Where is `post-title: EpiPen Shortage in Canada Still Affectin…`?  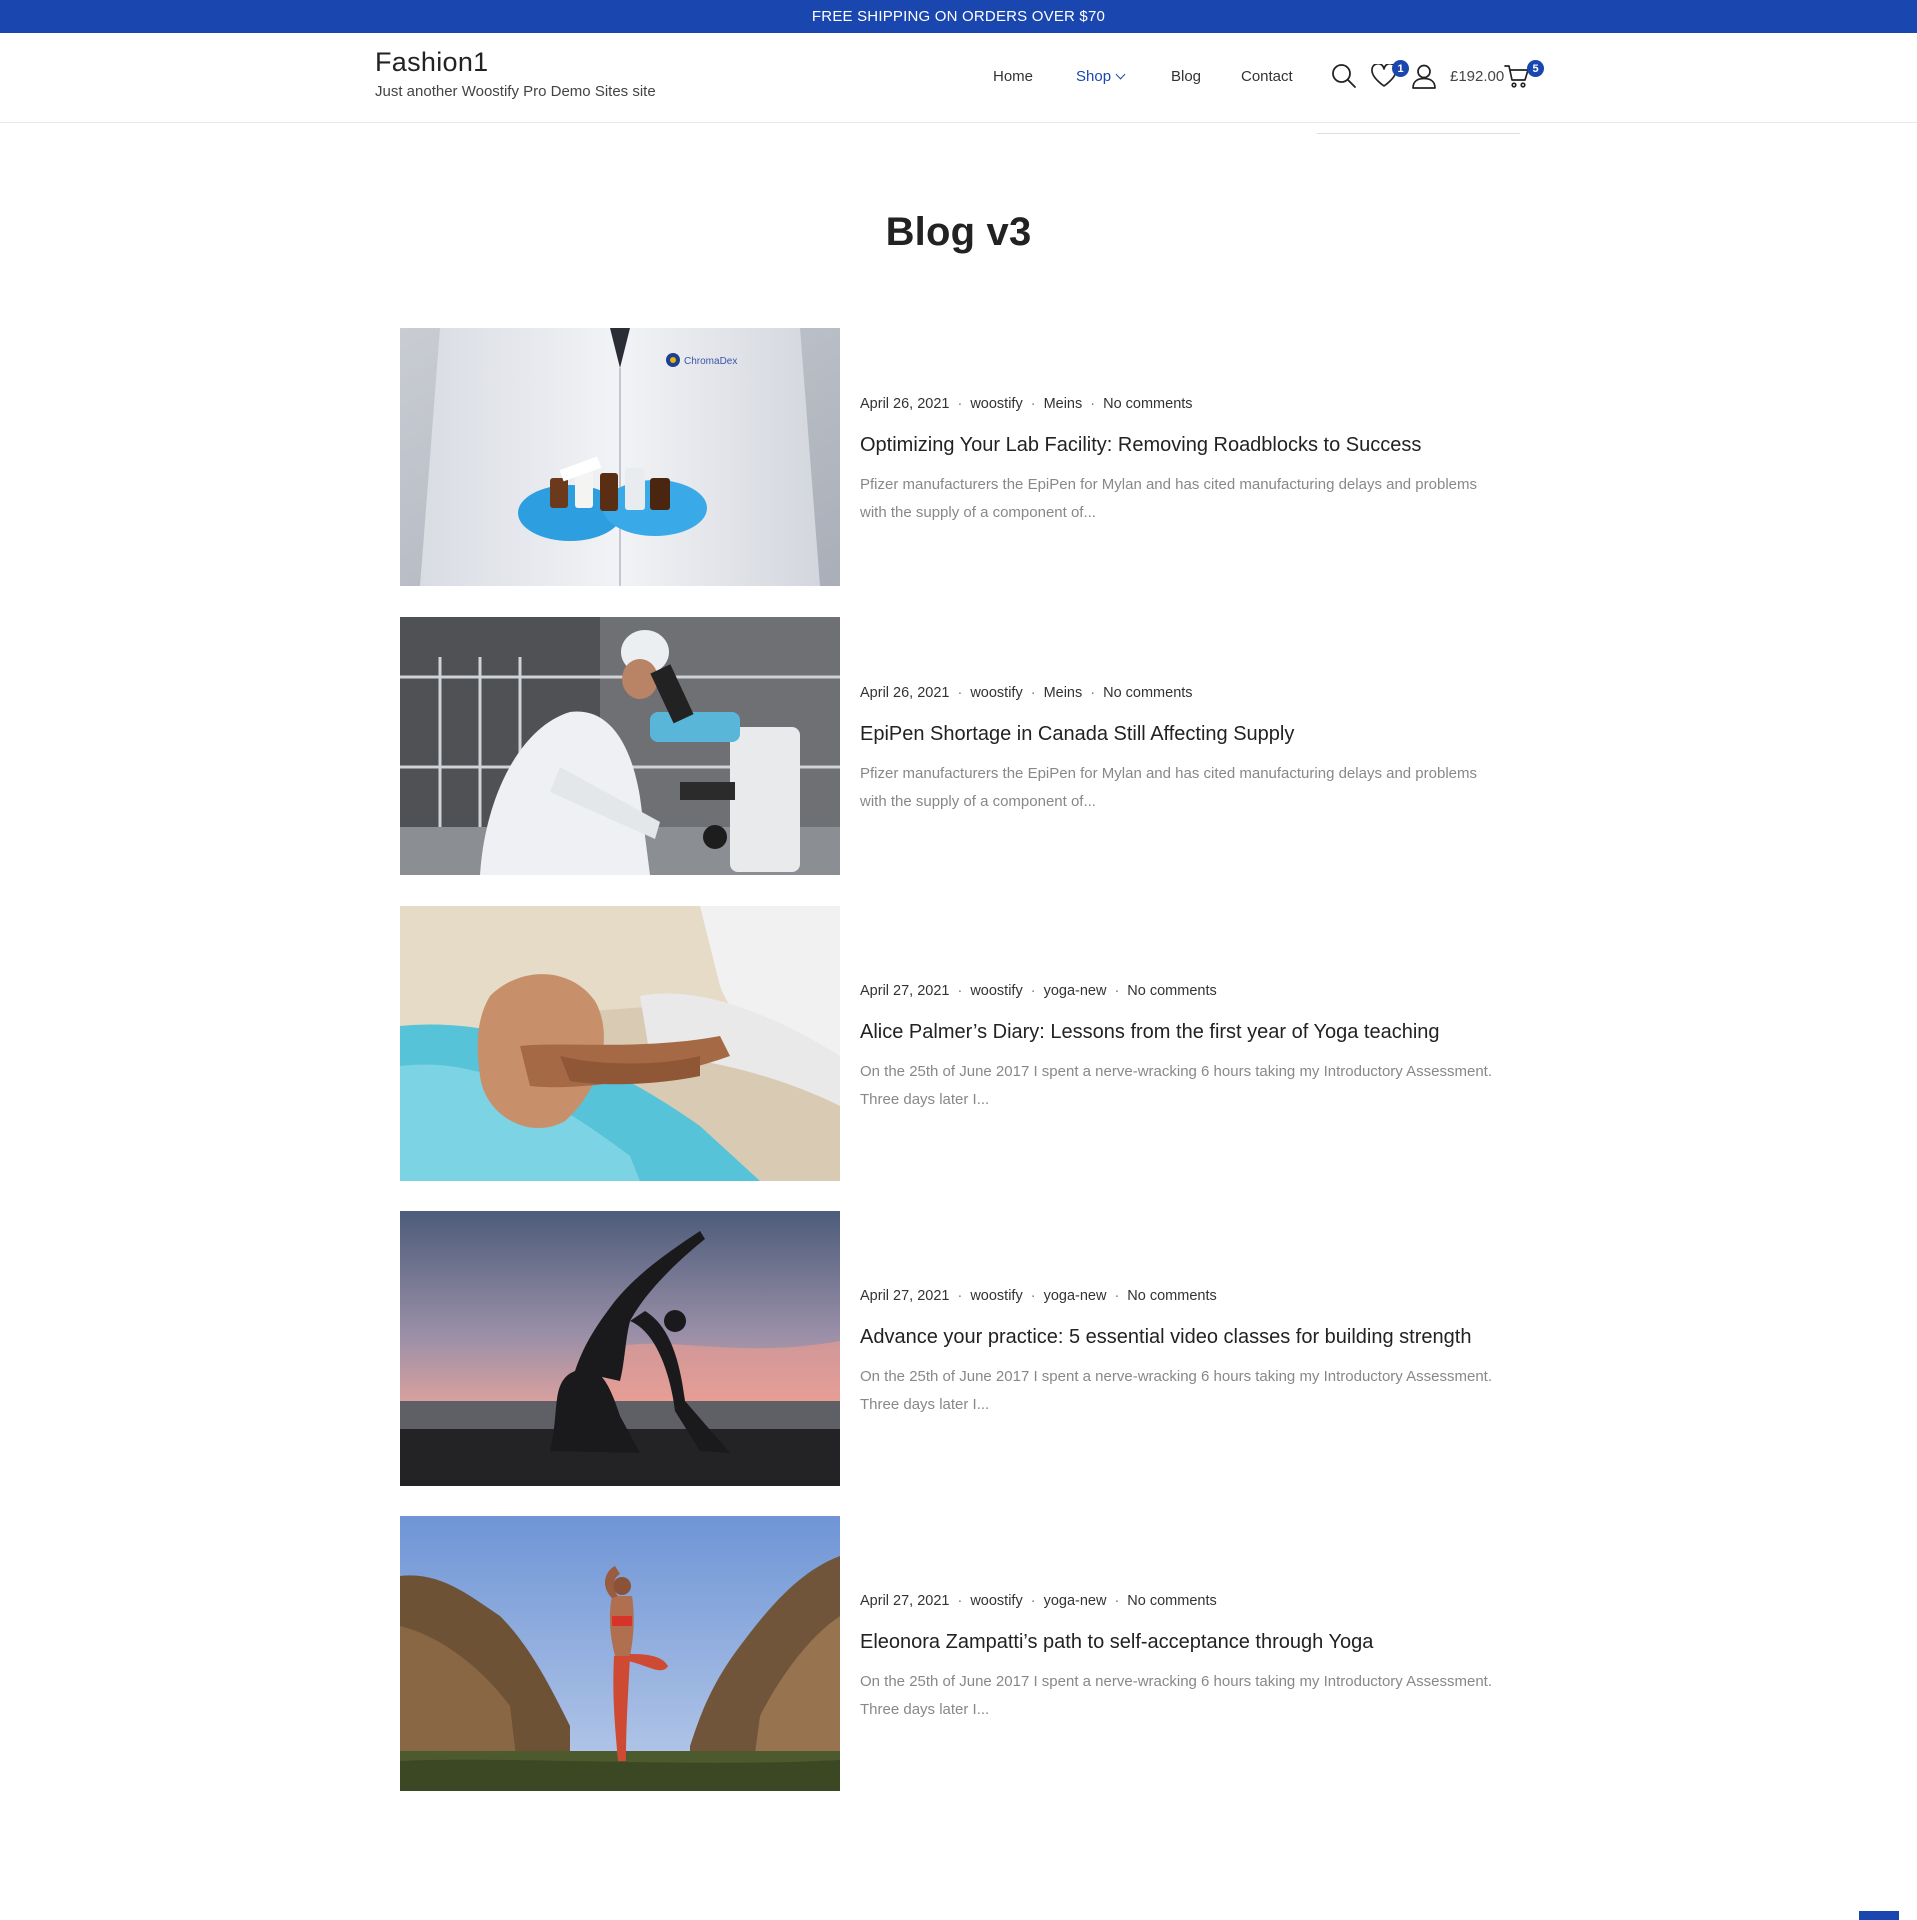 post-title: EpiPen Shortage in Canada Still Affectin… is located at coordinates (1190, 734).